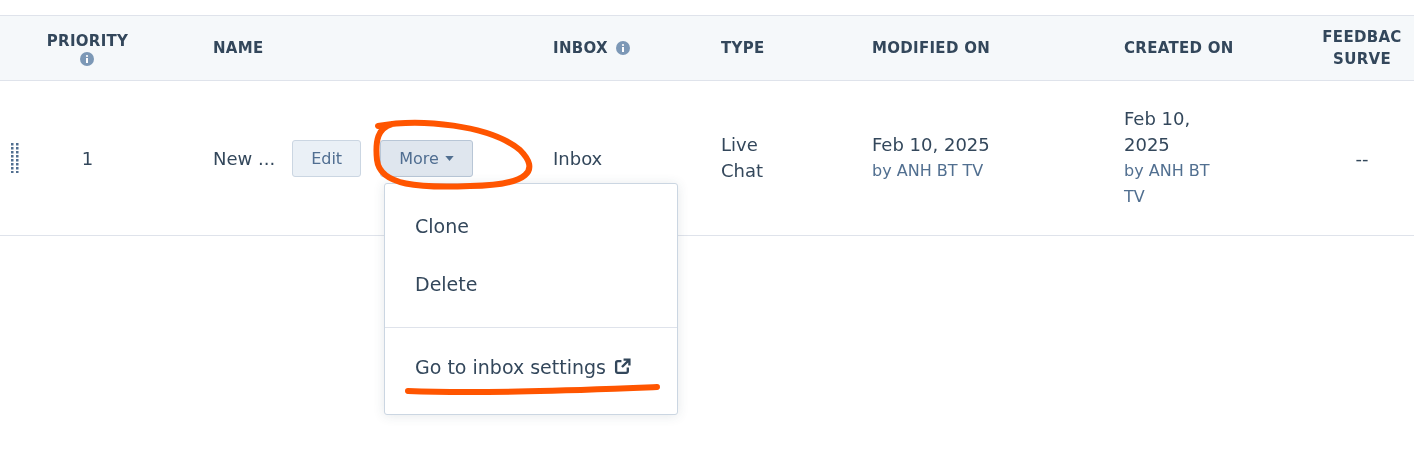 The height and width of the screenshot is (459, 1414). I want to click on menu-item: Clone, so click(442, 225).